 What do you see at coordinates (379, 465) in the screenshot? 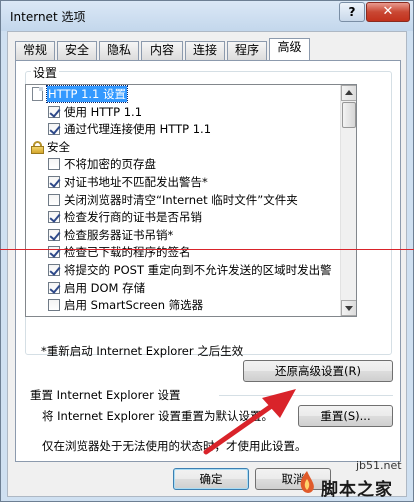
I see `watermark-site: jb51.net` at bounding box center [379, 465].